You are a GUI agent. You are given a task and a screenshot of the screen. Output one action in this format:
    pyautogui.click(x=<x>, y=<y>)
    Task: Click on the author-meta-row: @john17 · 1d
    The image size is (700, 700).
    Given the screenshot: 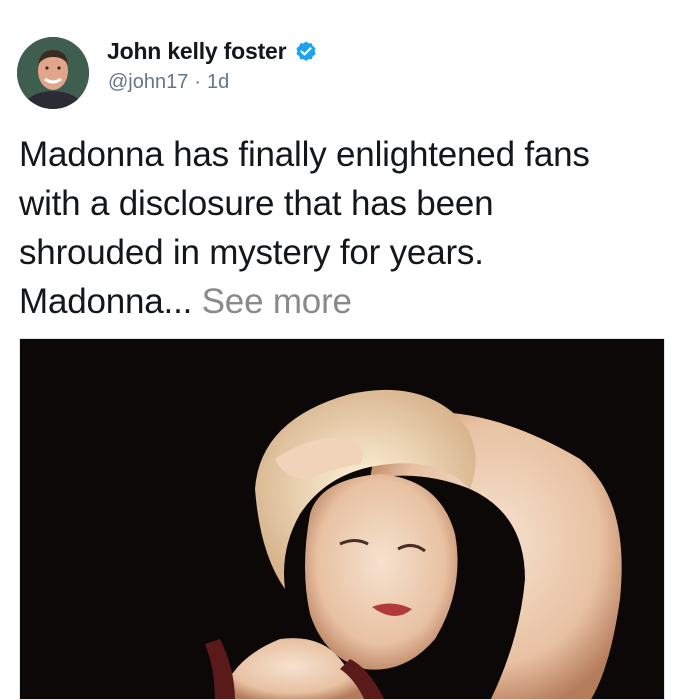 What is the action you would take?
    pyautogui.click(x=168, y=82)
    